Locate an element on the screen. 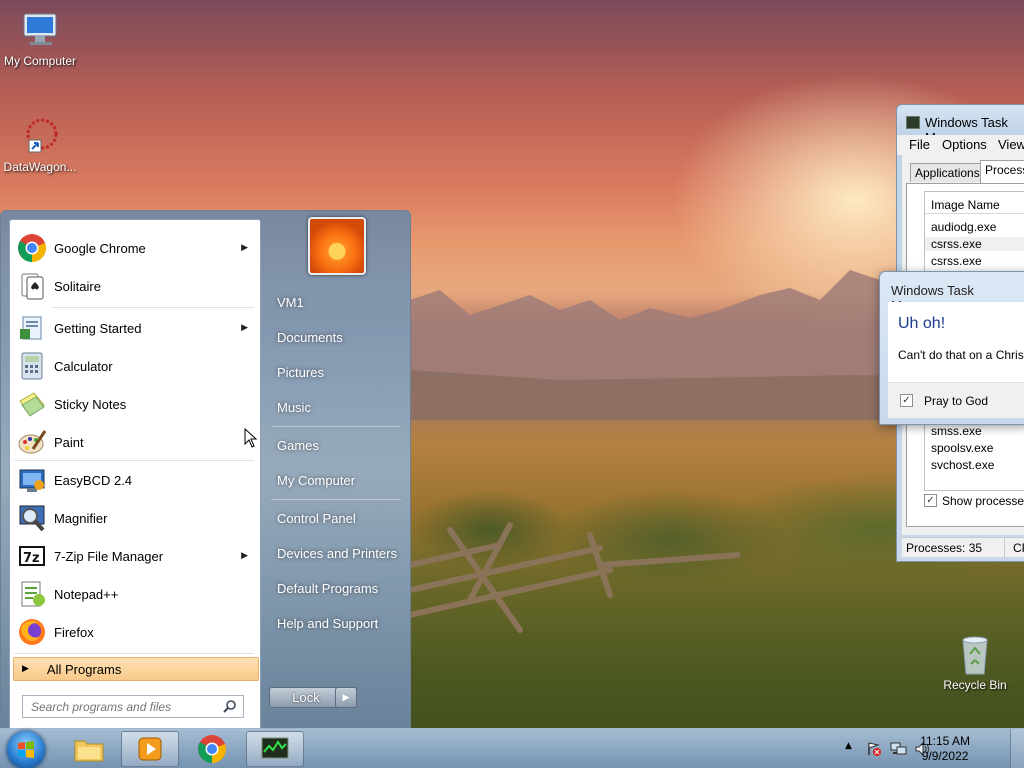 This screenshot has height=768, width=1024. status-cpu: CP is located at coordinates (1018, 548).